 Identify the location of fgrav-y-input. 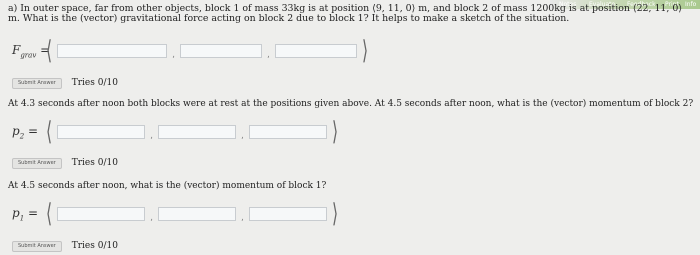
(221, 51).